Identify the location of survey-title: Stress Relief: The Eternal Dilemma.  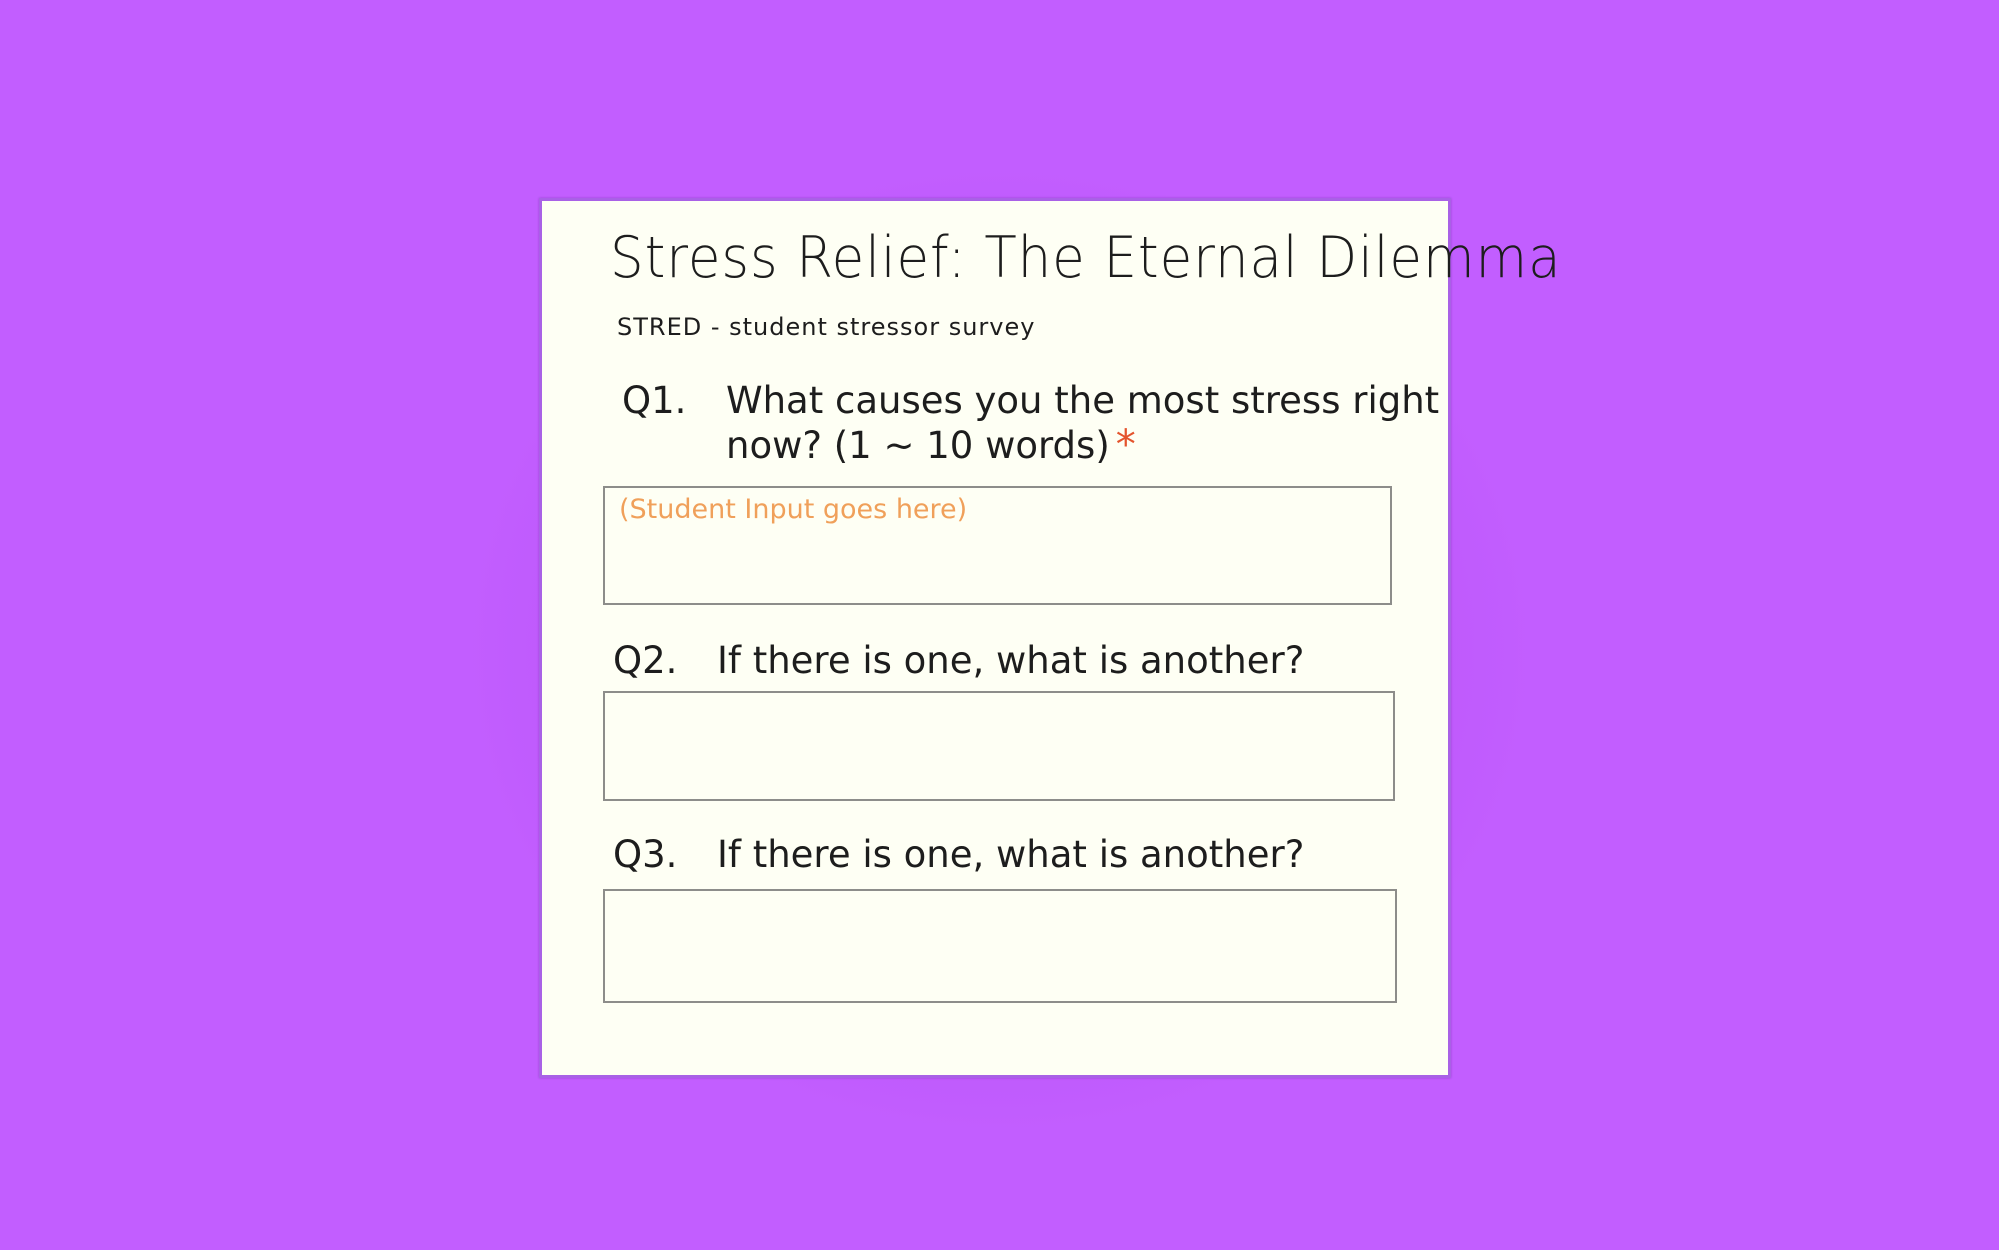
(1086, 258).